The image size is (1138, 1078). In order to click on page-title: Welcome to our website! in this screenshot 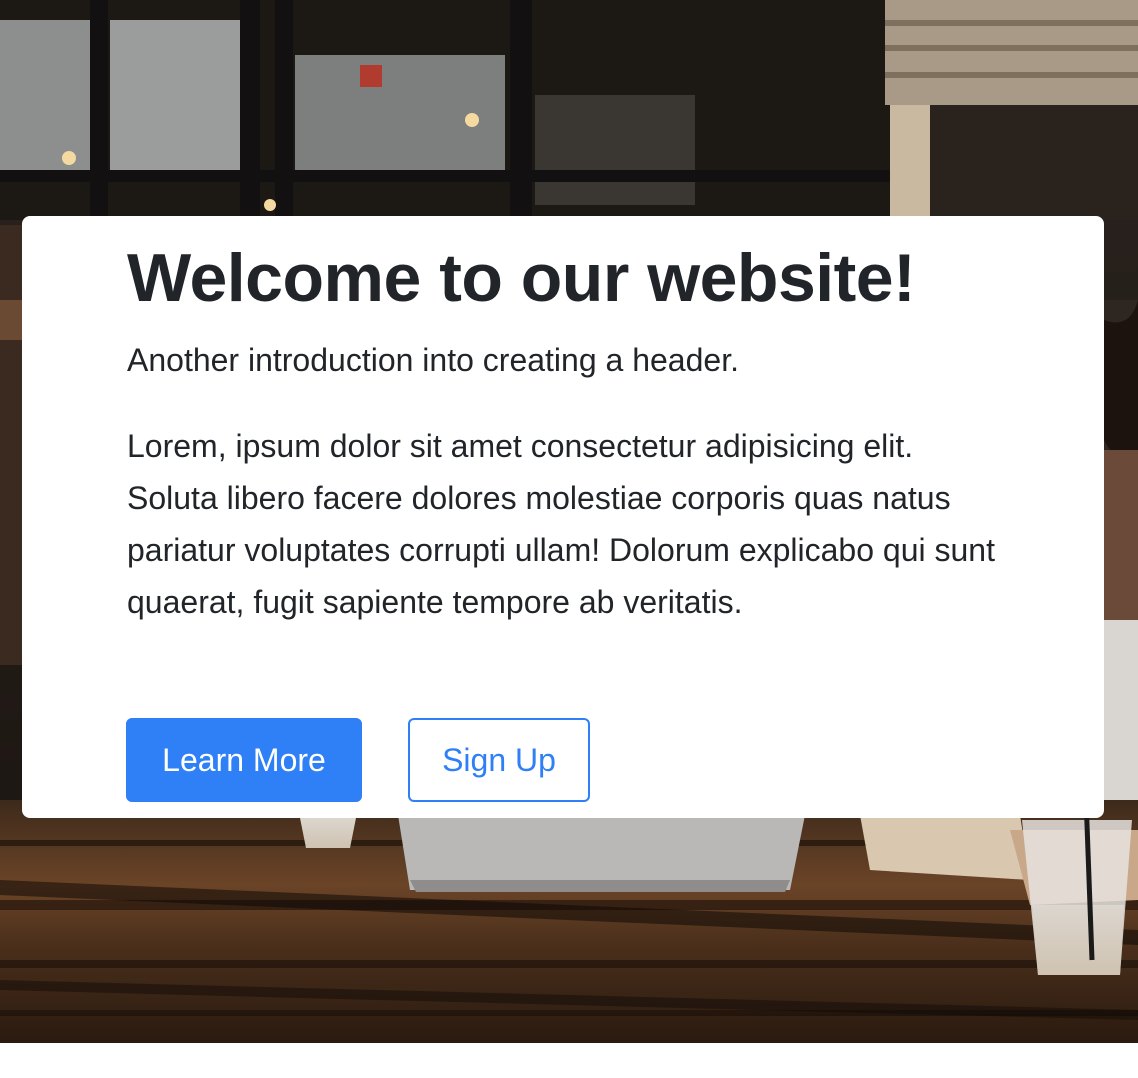, I will do `click(521, 278)`.